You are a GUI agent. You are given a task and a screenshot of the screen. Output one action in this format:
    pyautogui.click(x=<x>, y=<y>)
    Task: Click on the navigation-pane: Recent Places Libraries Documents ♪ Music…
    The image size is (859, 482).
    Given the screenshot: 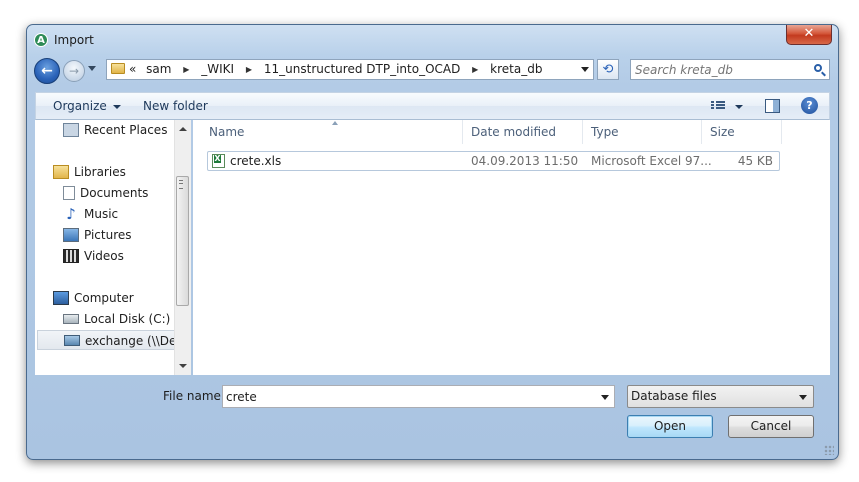 What is the action you would take?
    pyautogui.click(x=113, y=247)
    